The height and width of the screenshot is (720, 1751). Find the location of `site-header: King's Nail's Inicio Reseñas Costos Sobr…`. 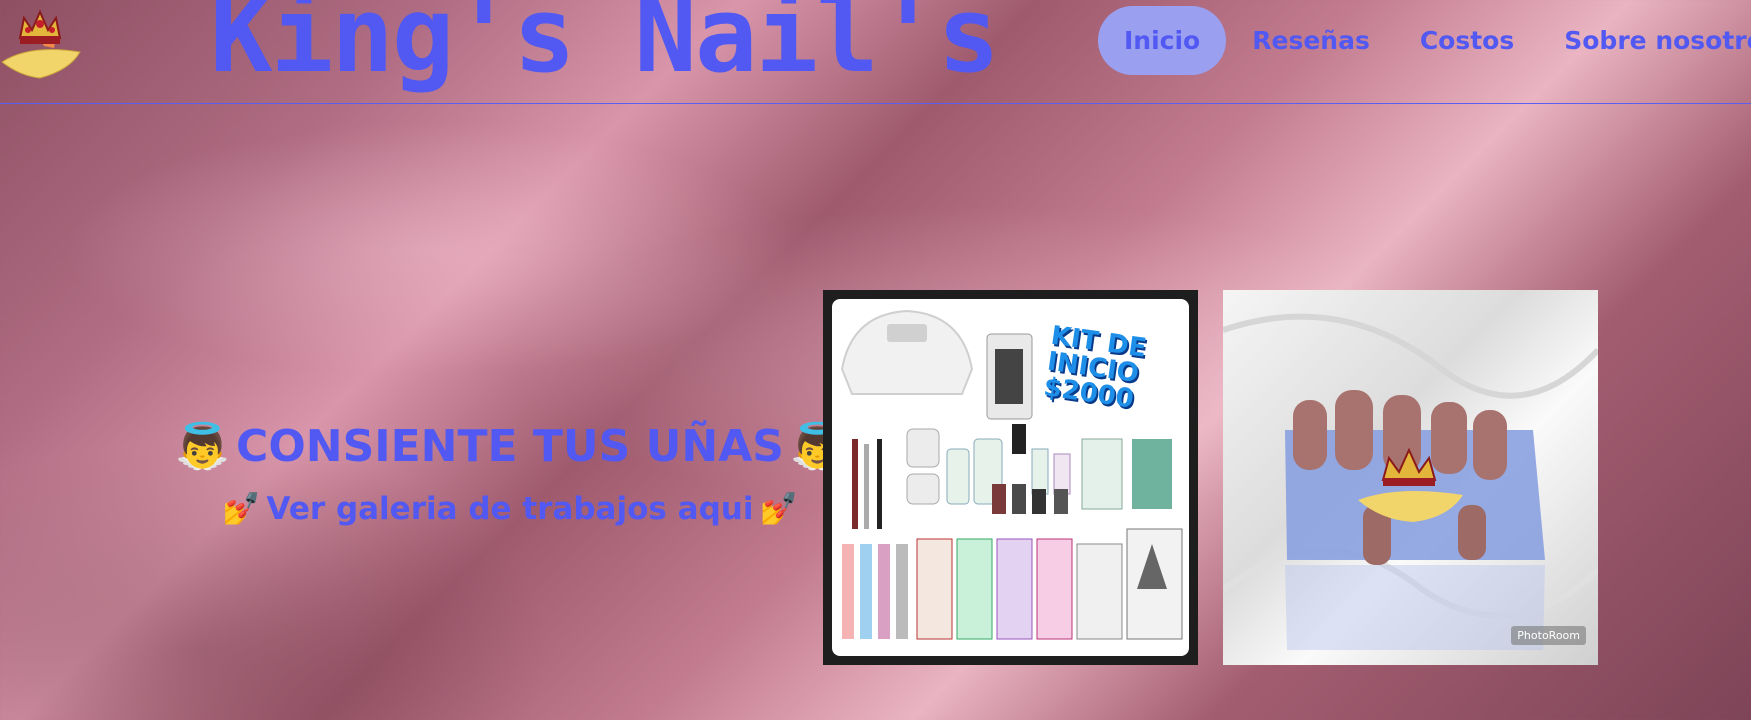

site-header: King's Nail's Inicio Reseñas Costos Sobr… is located at coordinates (875, 52).